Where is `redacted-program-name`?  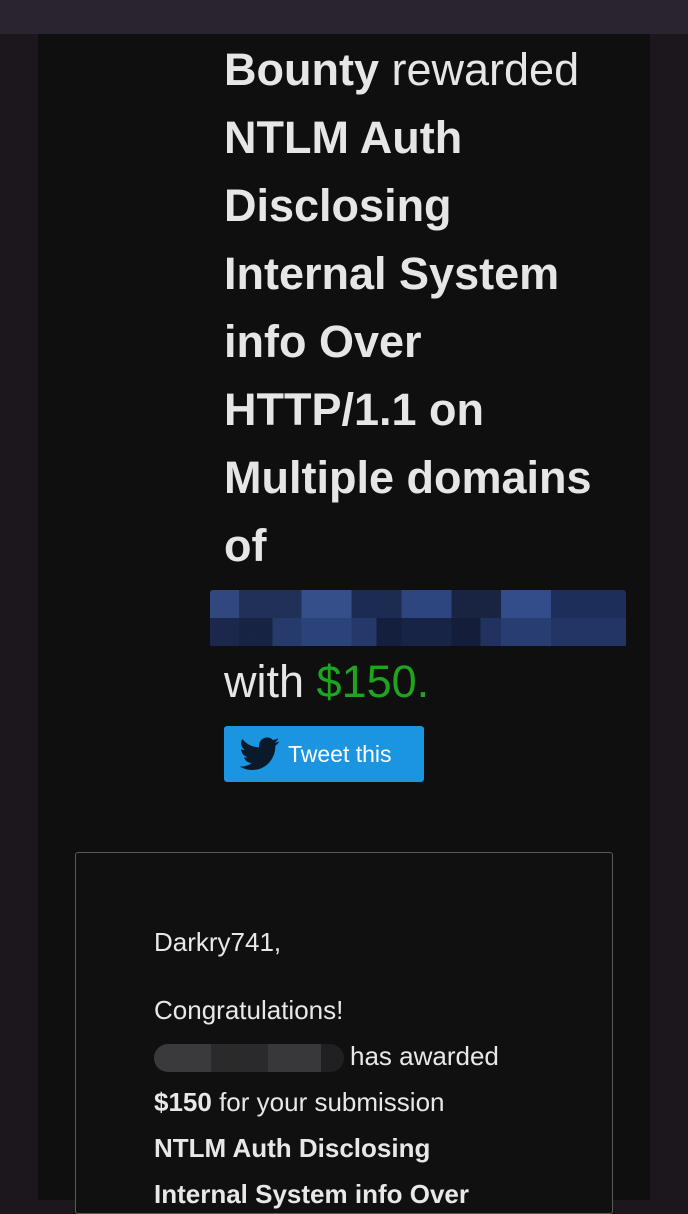
redacted-program-name is located at coordinates (418, 618).